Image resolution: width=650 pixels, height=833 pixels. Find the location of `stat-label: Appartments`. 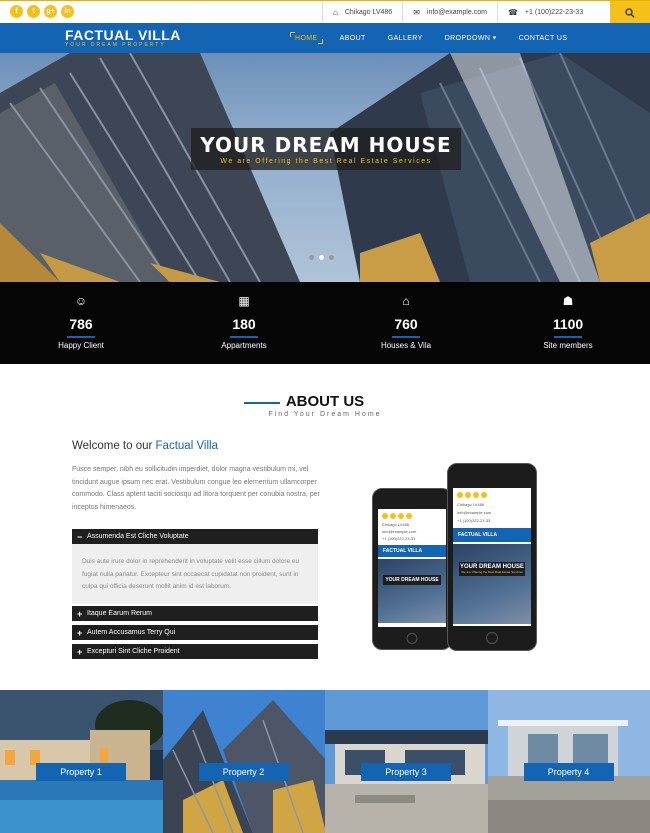

stat-label: Appartments is located at coordinates (244, 345).